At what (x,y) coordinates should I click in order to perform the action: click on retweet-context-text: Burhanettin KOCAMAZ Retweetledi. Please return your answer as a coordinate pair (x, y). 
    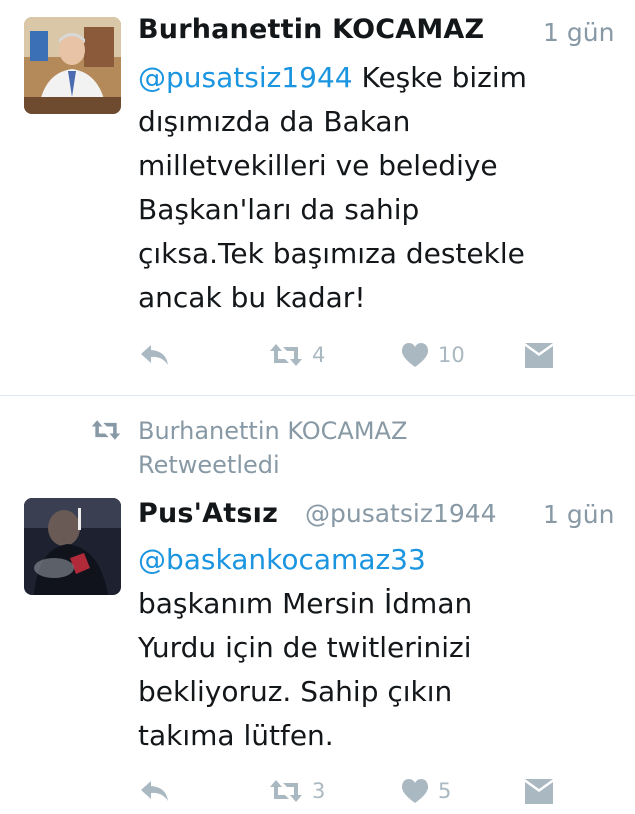
    Looking at the image, I should click on (318, 448).